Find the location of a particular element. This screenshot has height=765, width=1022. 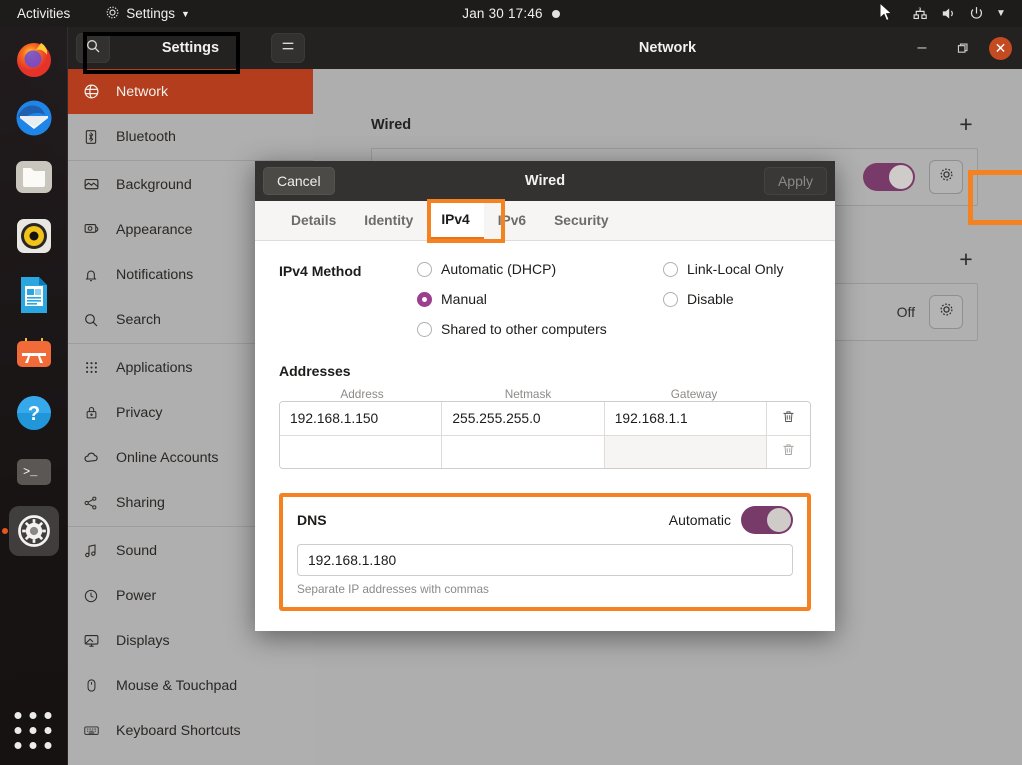

sidebar-item-label: Background is located at coordinates (154, 184).